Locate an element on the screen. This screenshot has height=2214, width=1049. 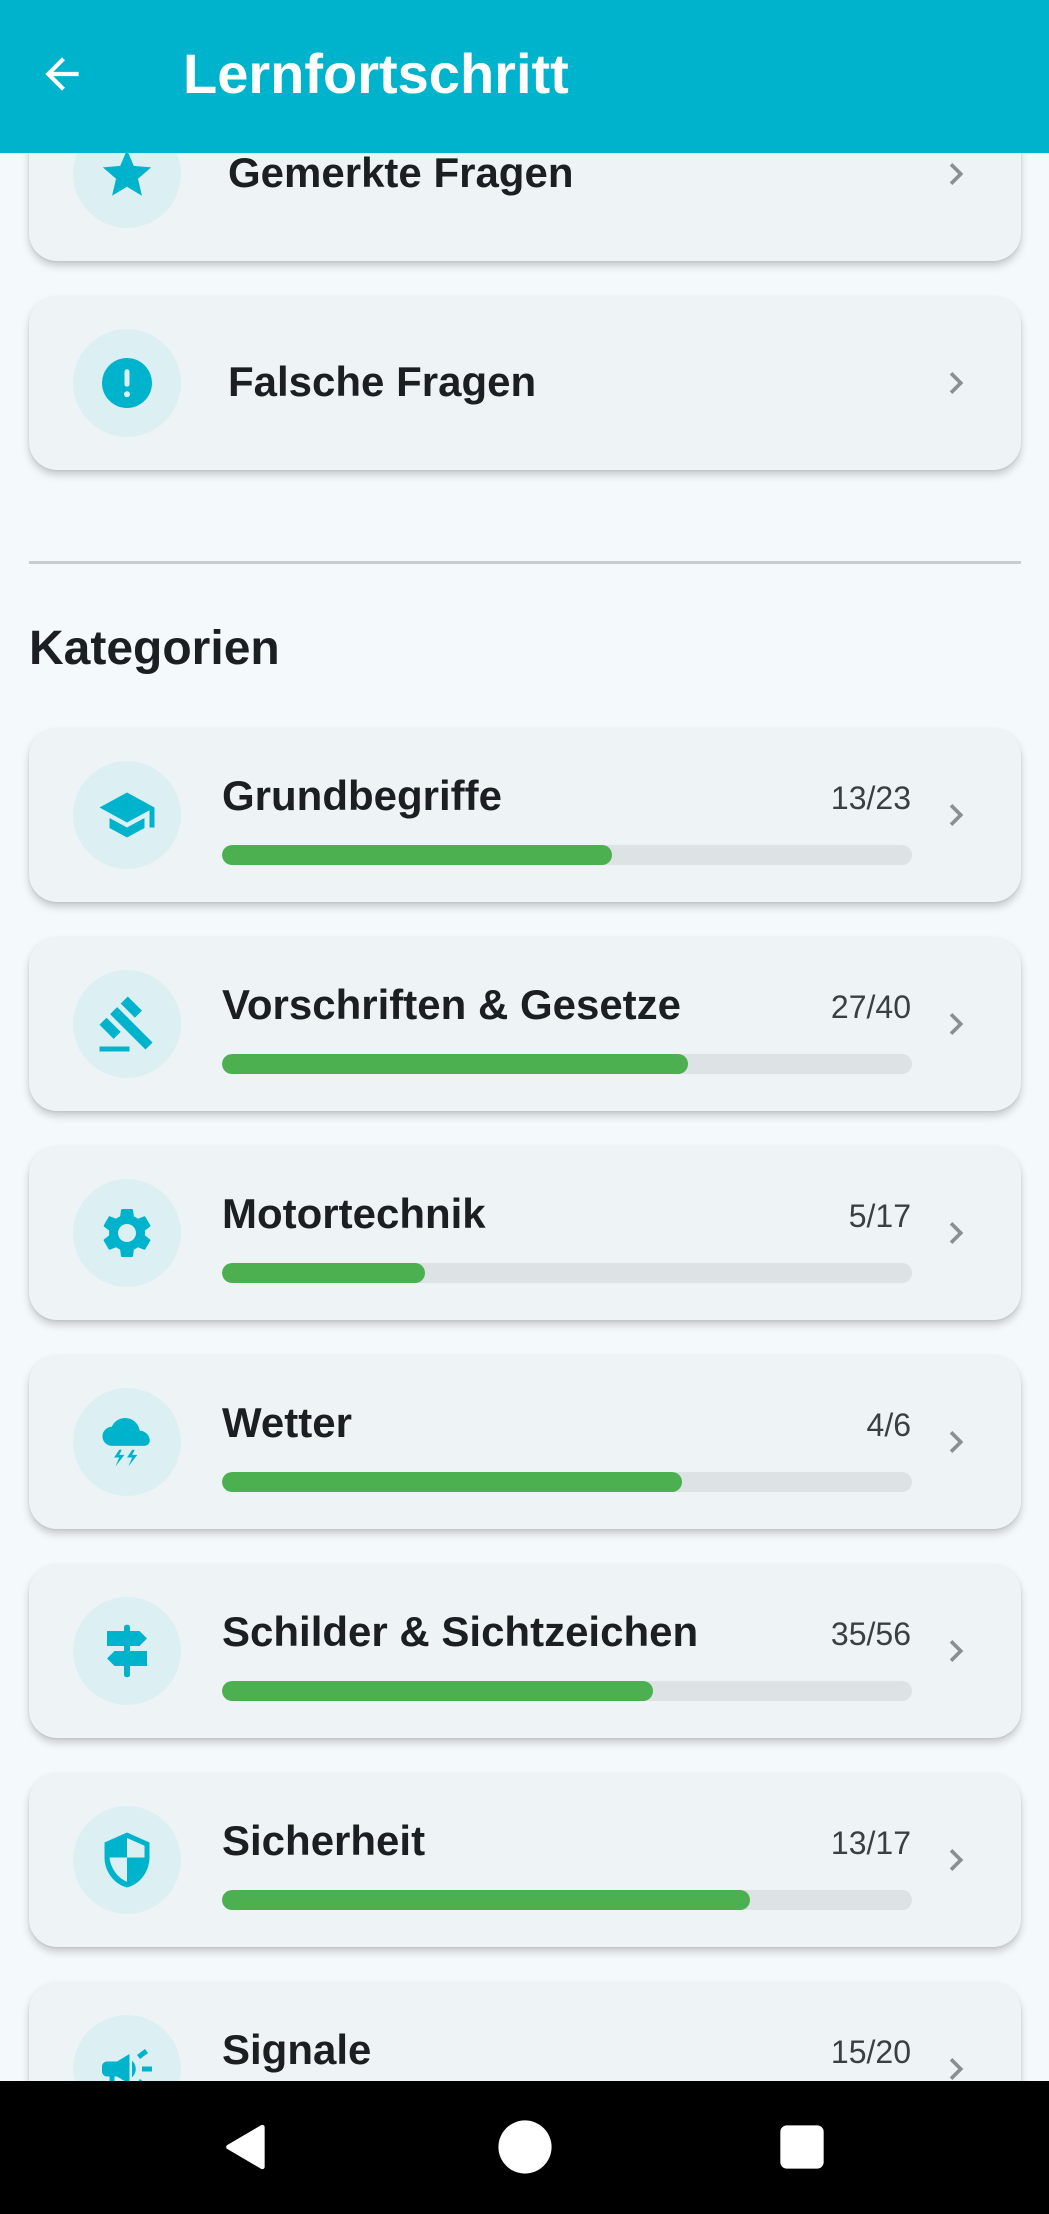
category-card-vorschriften: Vorschriften & Gesetze 27/40 is located at coordinates (525, 1024).